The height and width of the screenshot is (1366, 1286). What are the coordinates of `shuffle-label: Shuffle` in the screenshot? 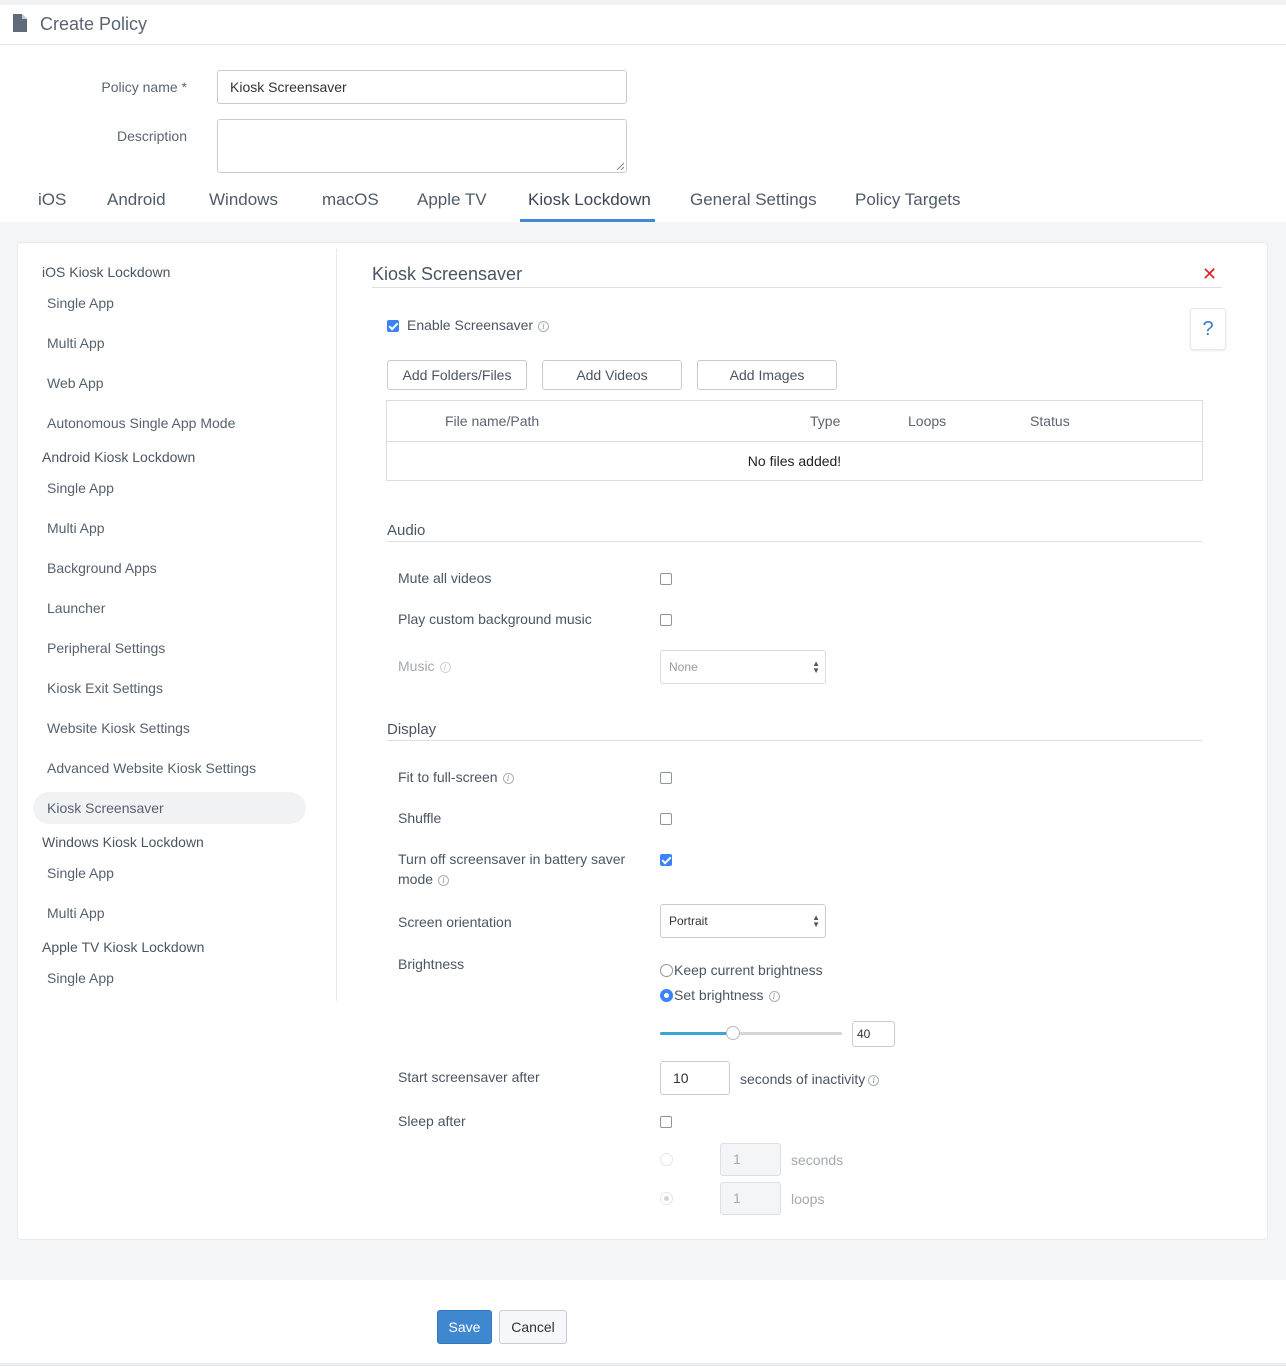 It's located at (420, 818).